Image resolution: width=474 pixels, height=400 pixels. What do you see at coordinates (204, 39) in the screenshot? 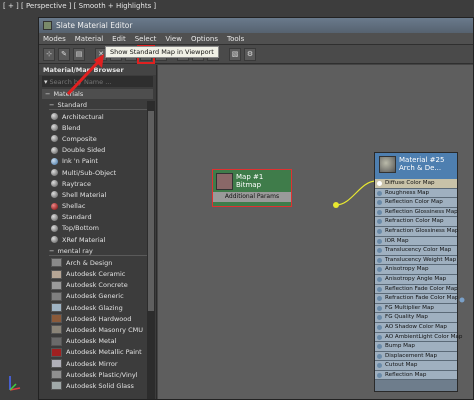
I see `menu-options: Options` at bounding box center [204, 39].